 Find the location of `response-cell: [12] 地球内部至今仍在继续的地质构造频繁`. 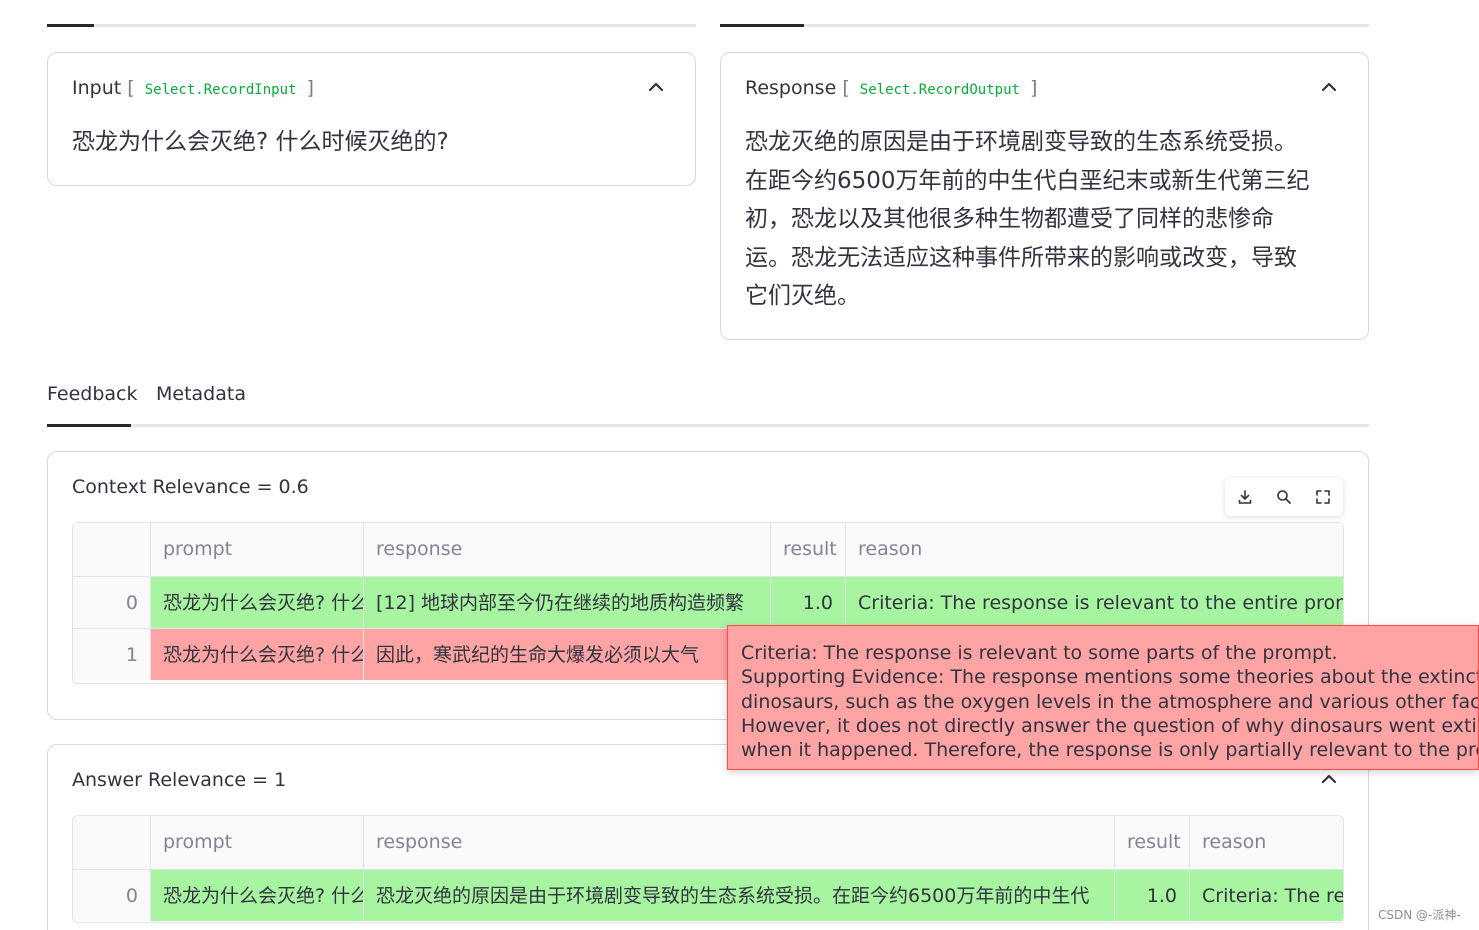

response-cell: [12] 地球内部至今仍在继续的地质构造频繁 is located at coordinates (566, 602).